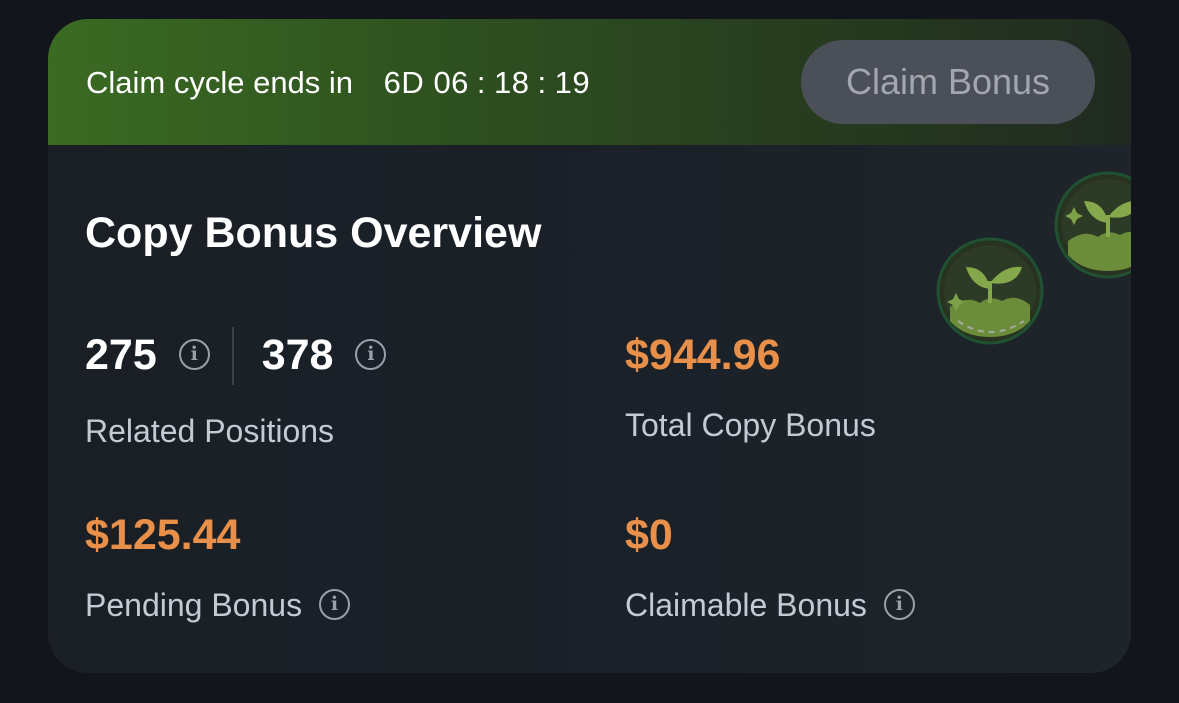  Describe the element at coordinates (572, 82) in the screenshot. I see `timer-seconds: 19` at that location.